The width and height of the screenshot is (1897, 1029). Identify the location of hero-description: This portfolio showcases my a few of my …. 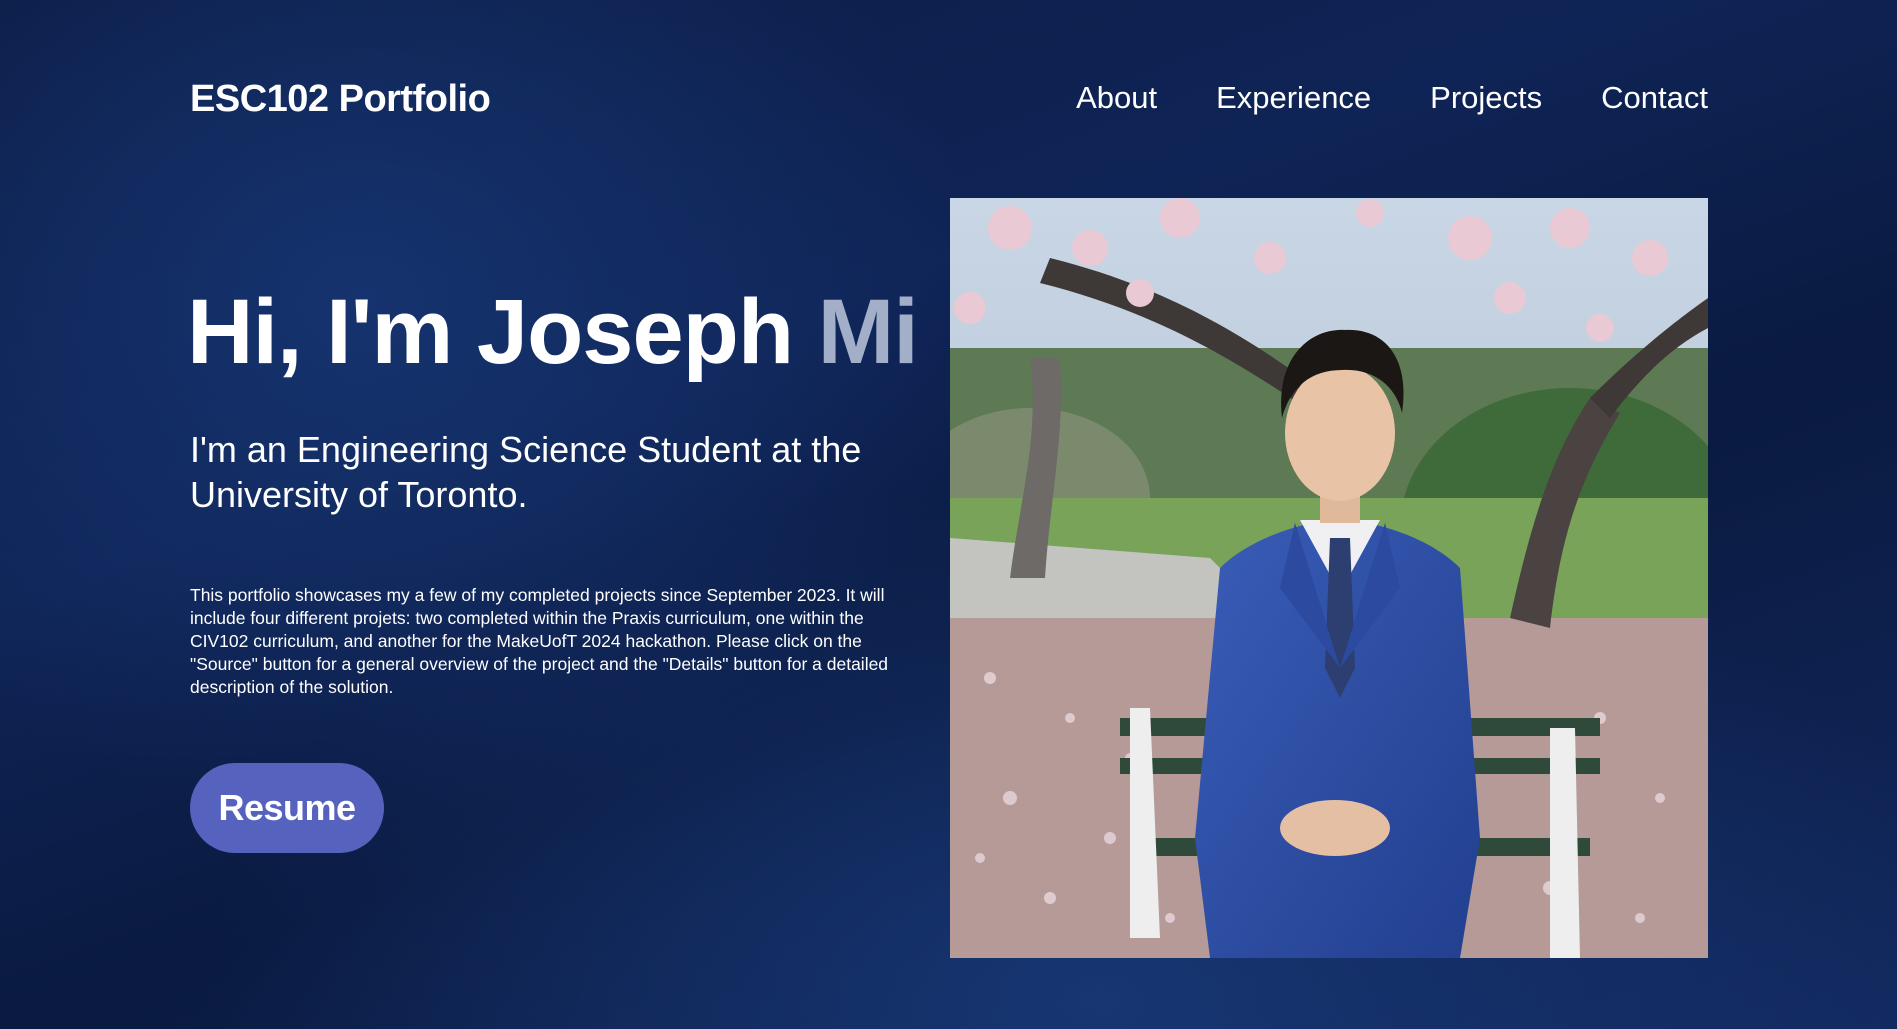
(539, 641).